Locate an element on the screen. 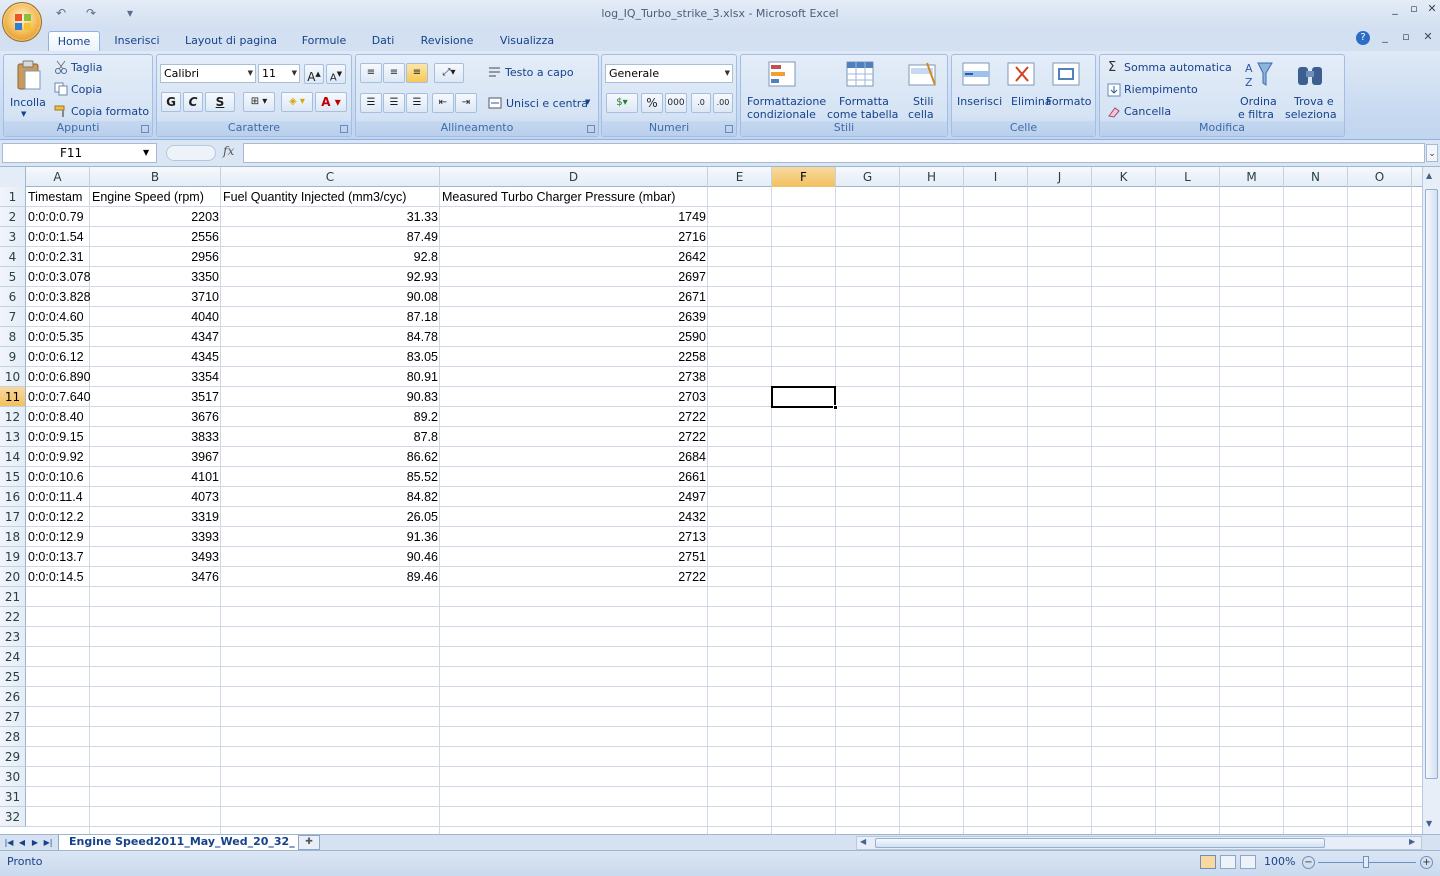 The image size is (1440, 876). row-header-11: 11 is located at coordinates (13, 397).